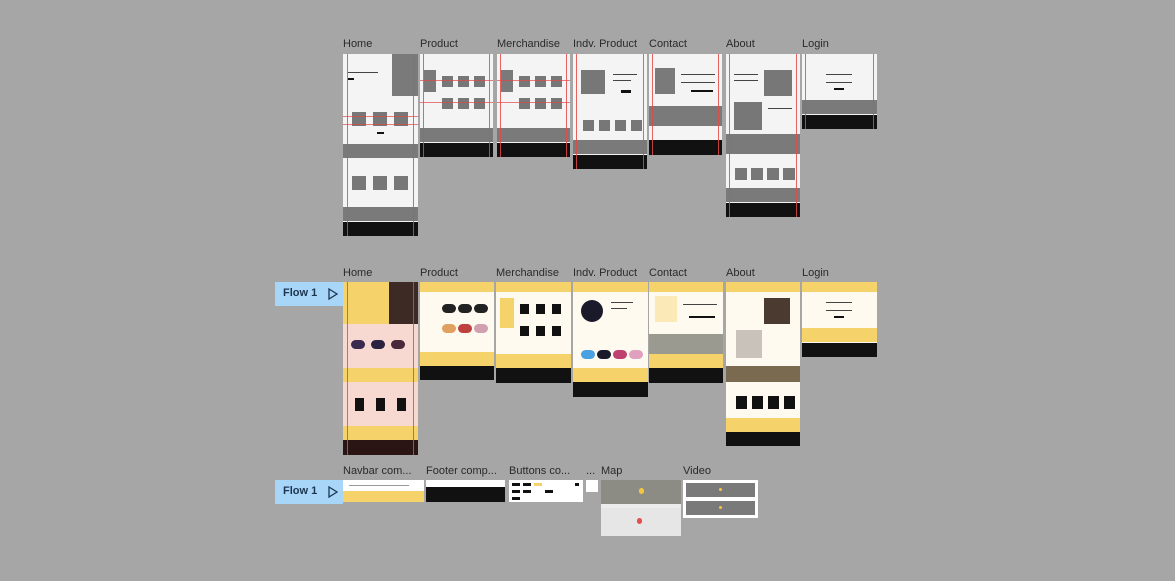  I want to click on frame-label-video: Video, so click(697, 471).